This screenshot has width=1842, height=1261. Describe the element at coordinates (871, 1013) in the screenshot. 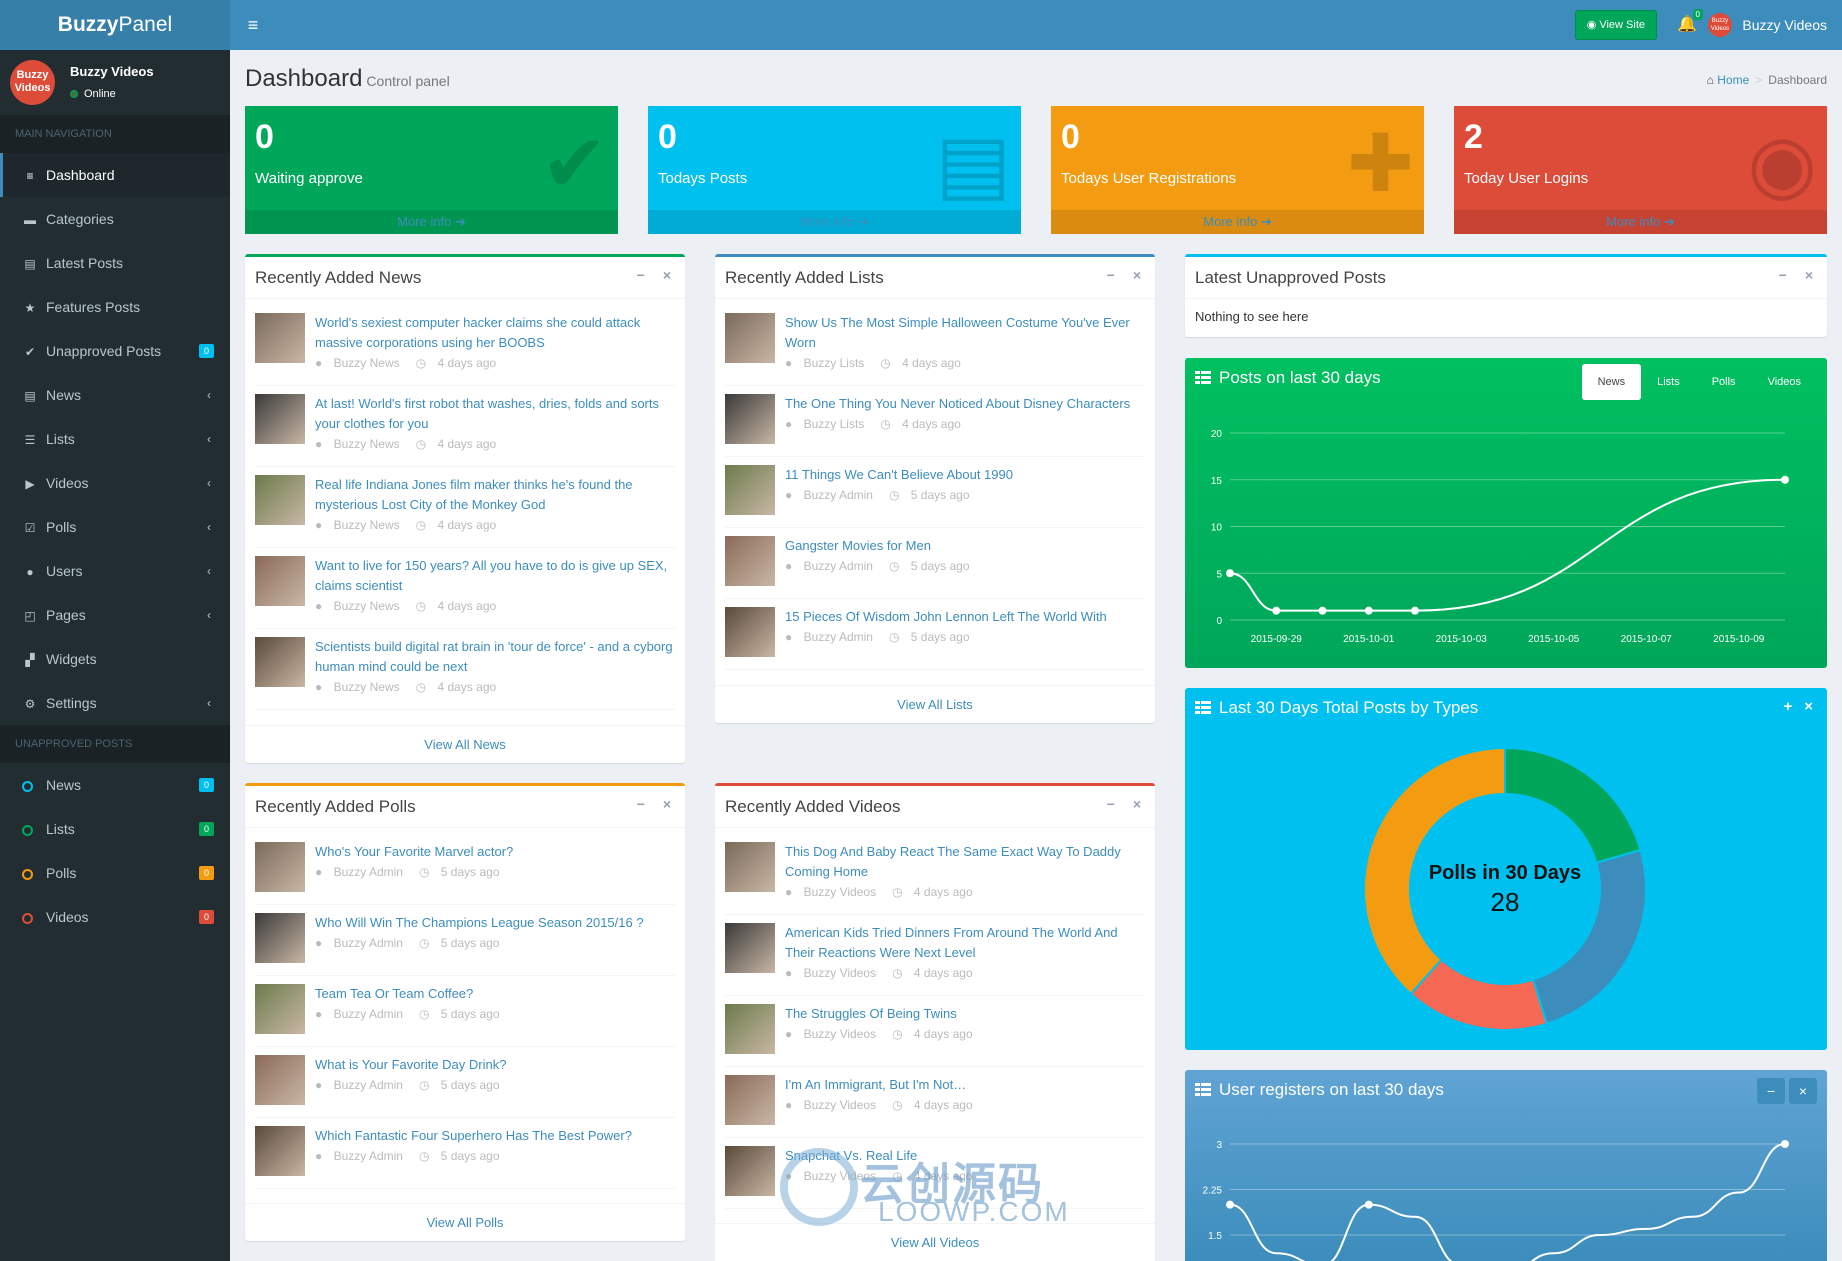

I see `item-title-link: The Struggles Of Being Twins` at that location.